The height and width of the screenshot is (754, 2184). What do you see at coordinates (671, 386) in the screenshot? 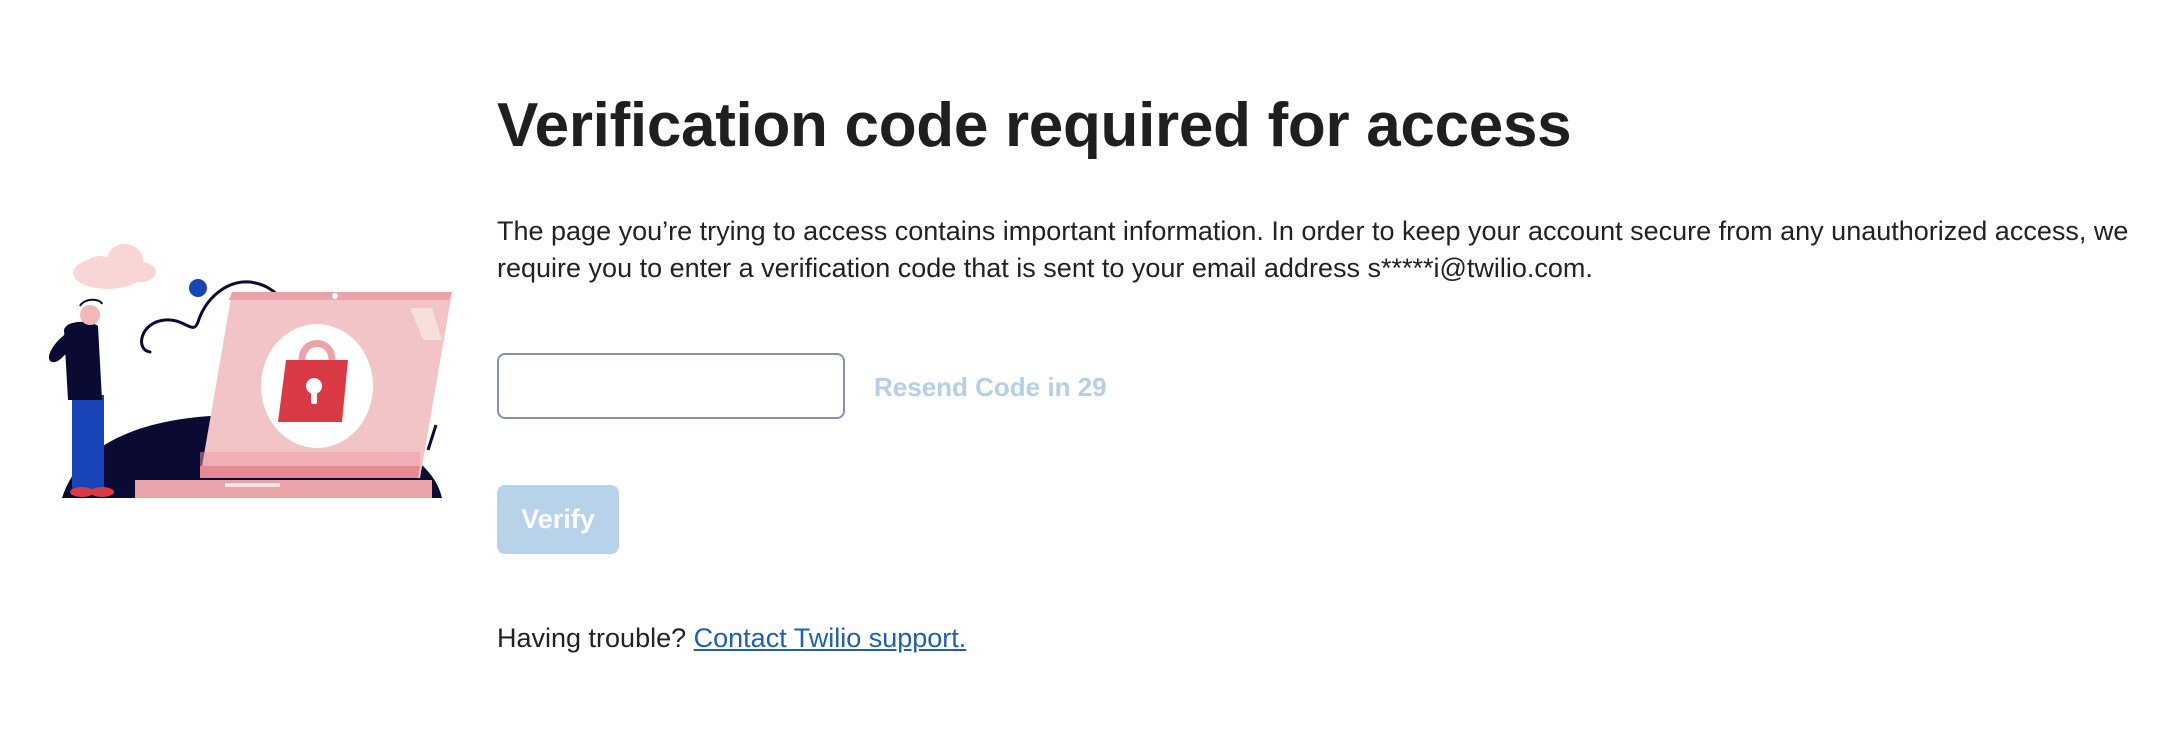
I see `verification-code-input` at bounding box center [671, 386].